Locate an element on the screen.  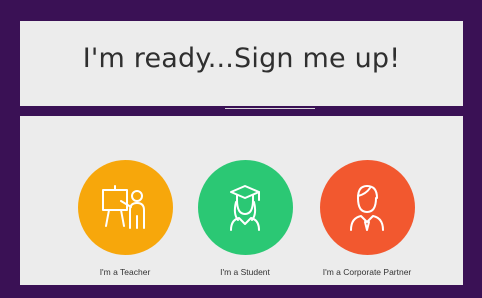
title-divider is located at coordinates (270, 108).